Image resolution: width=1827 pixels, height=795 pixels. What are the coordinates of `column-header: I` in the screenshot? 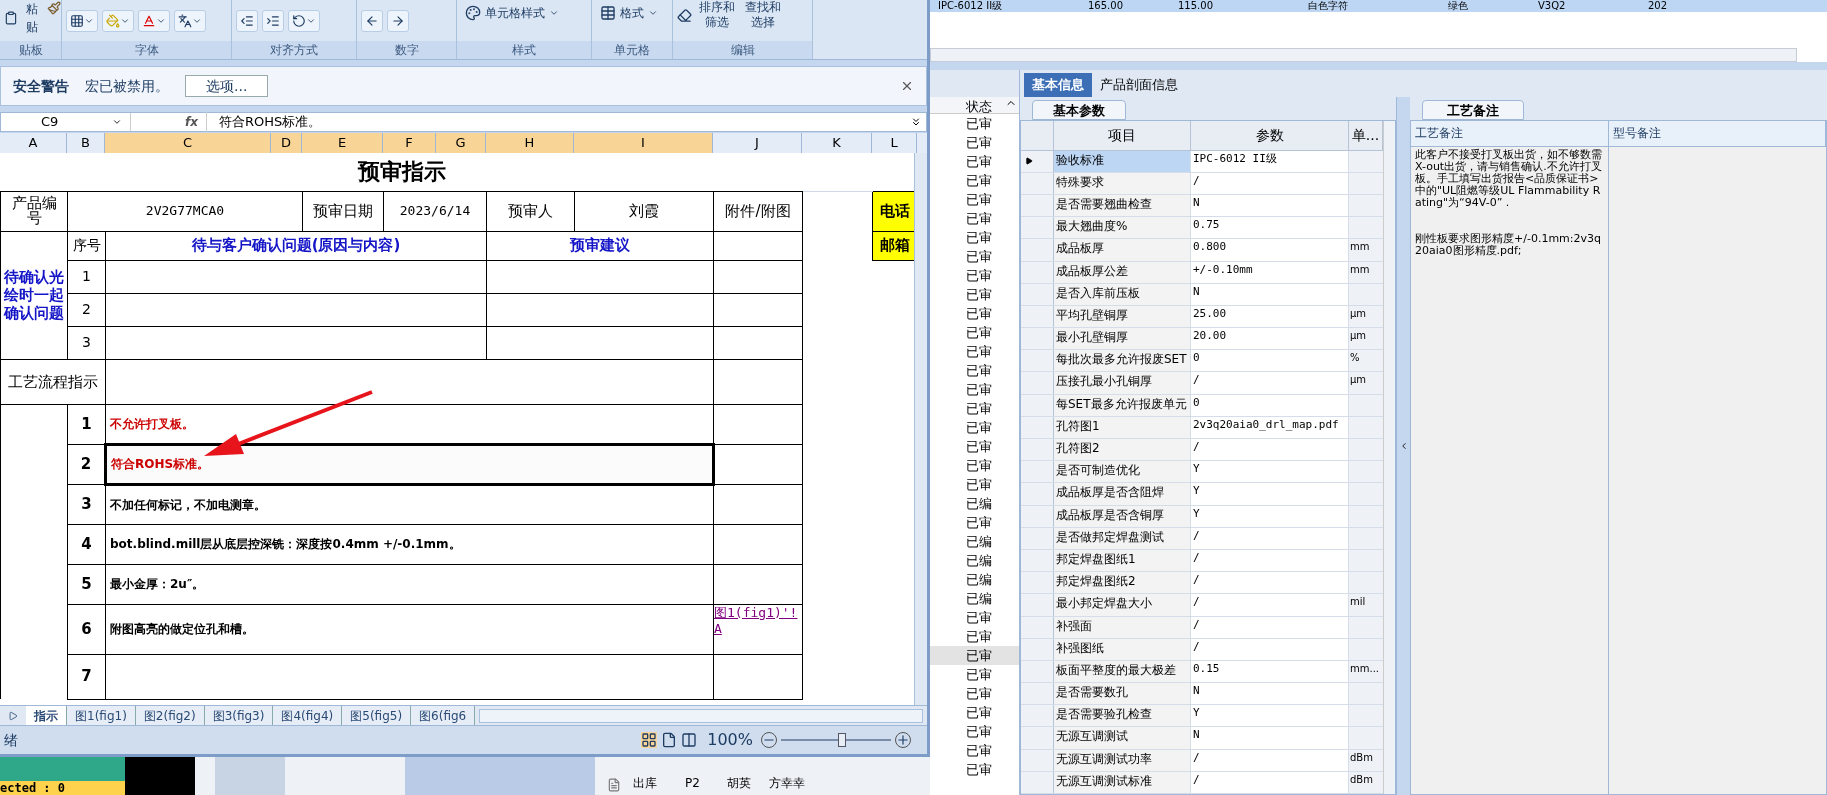 It's located at (643, 143).